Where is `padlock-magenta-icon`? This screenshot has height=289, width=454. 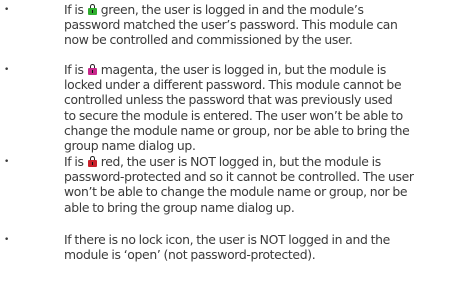 padlock-magenta-icon is located at coordinates (92, 69).